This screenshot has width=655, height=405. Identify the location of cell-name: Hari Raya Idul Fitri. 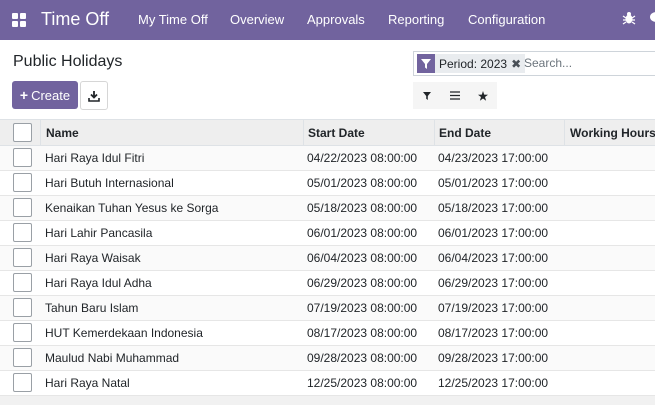
(95, 158).